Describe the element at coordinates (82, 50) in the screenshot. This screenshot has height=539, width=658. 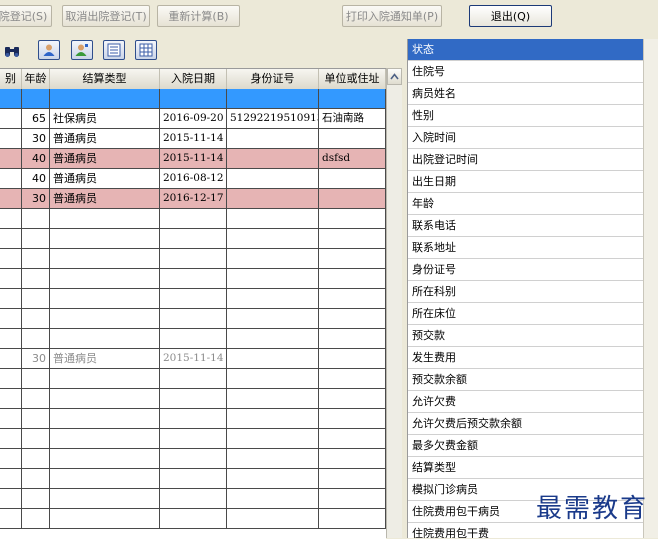
I see `patient-add-button` at that location.